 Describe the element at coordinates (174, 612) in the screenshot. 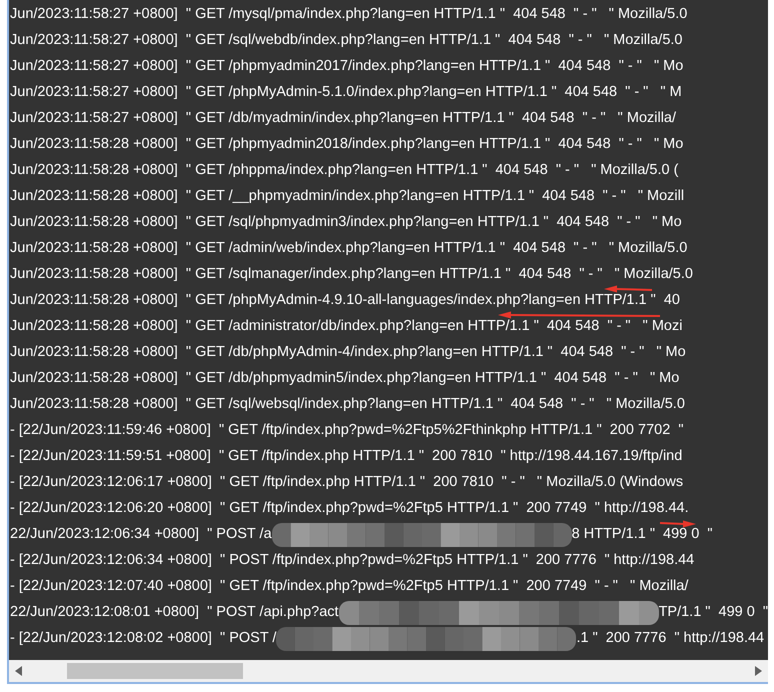

I see `log-line-text: 22/Jun/2023:12:08:01 +0800] " POST /api.php?act` at that location.